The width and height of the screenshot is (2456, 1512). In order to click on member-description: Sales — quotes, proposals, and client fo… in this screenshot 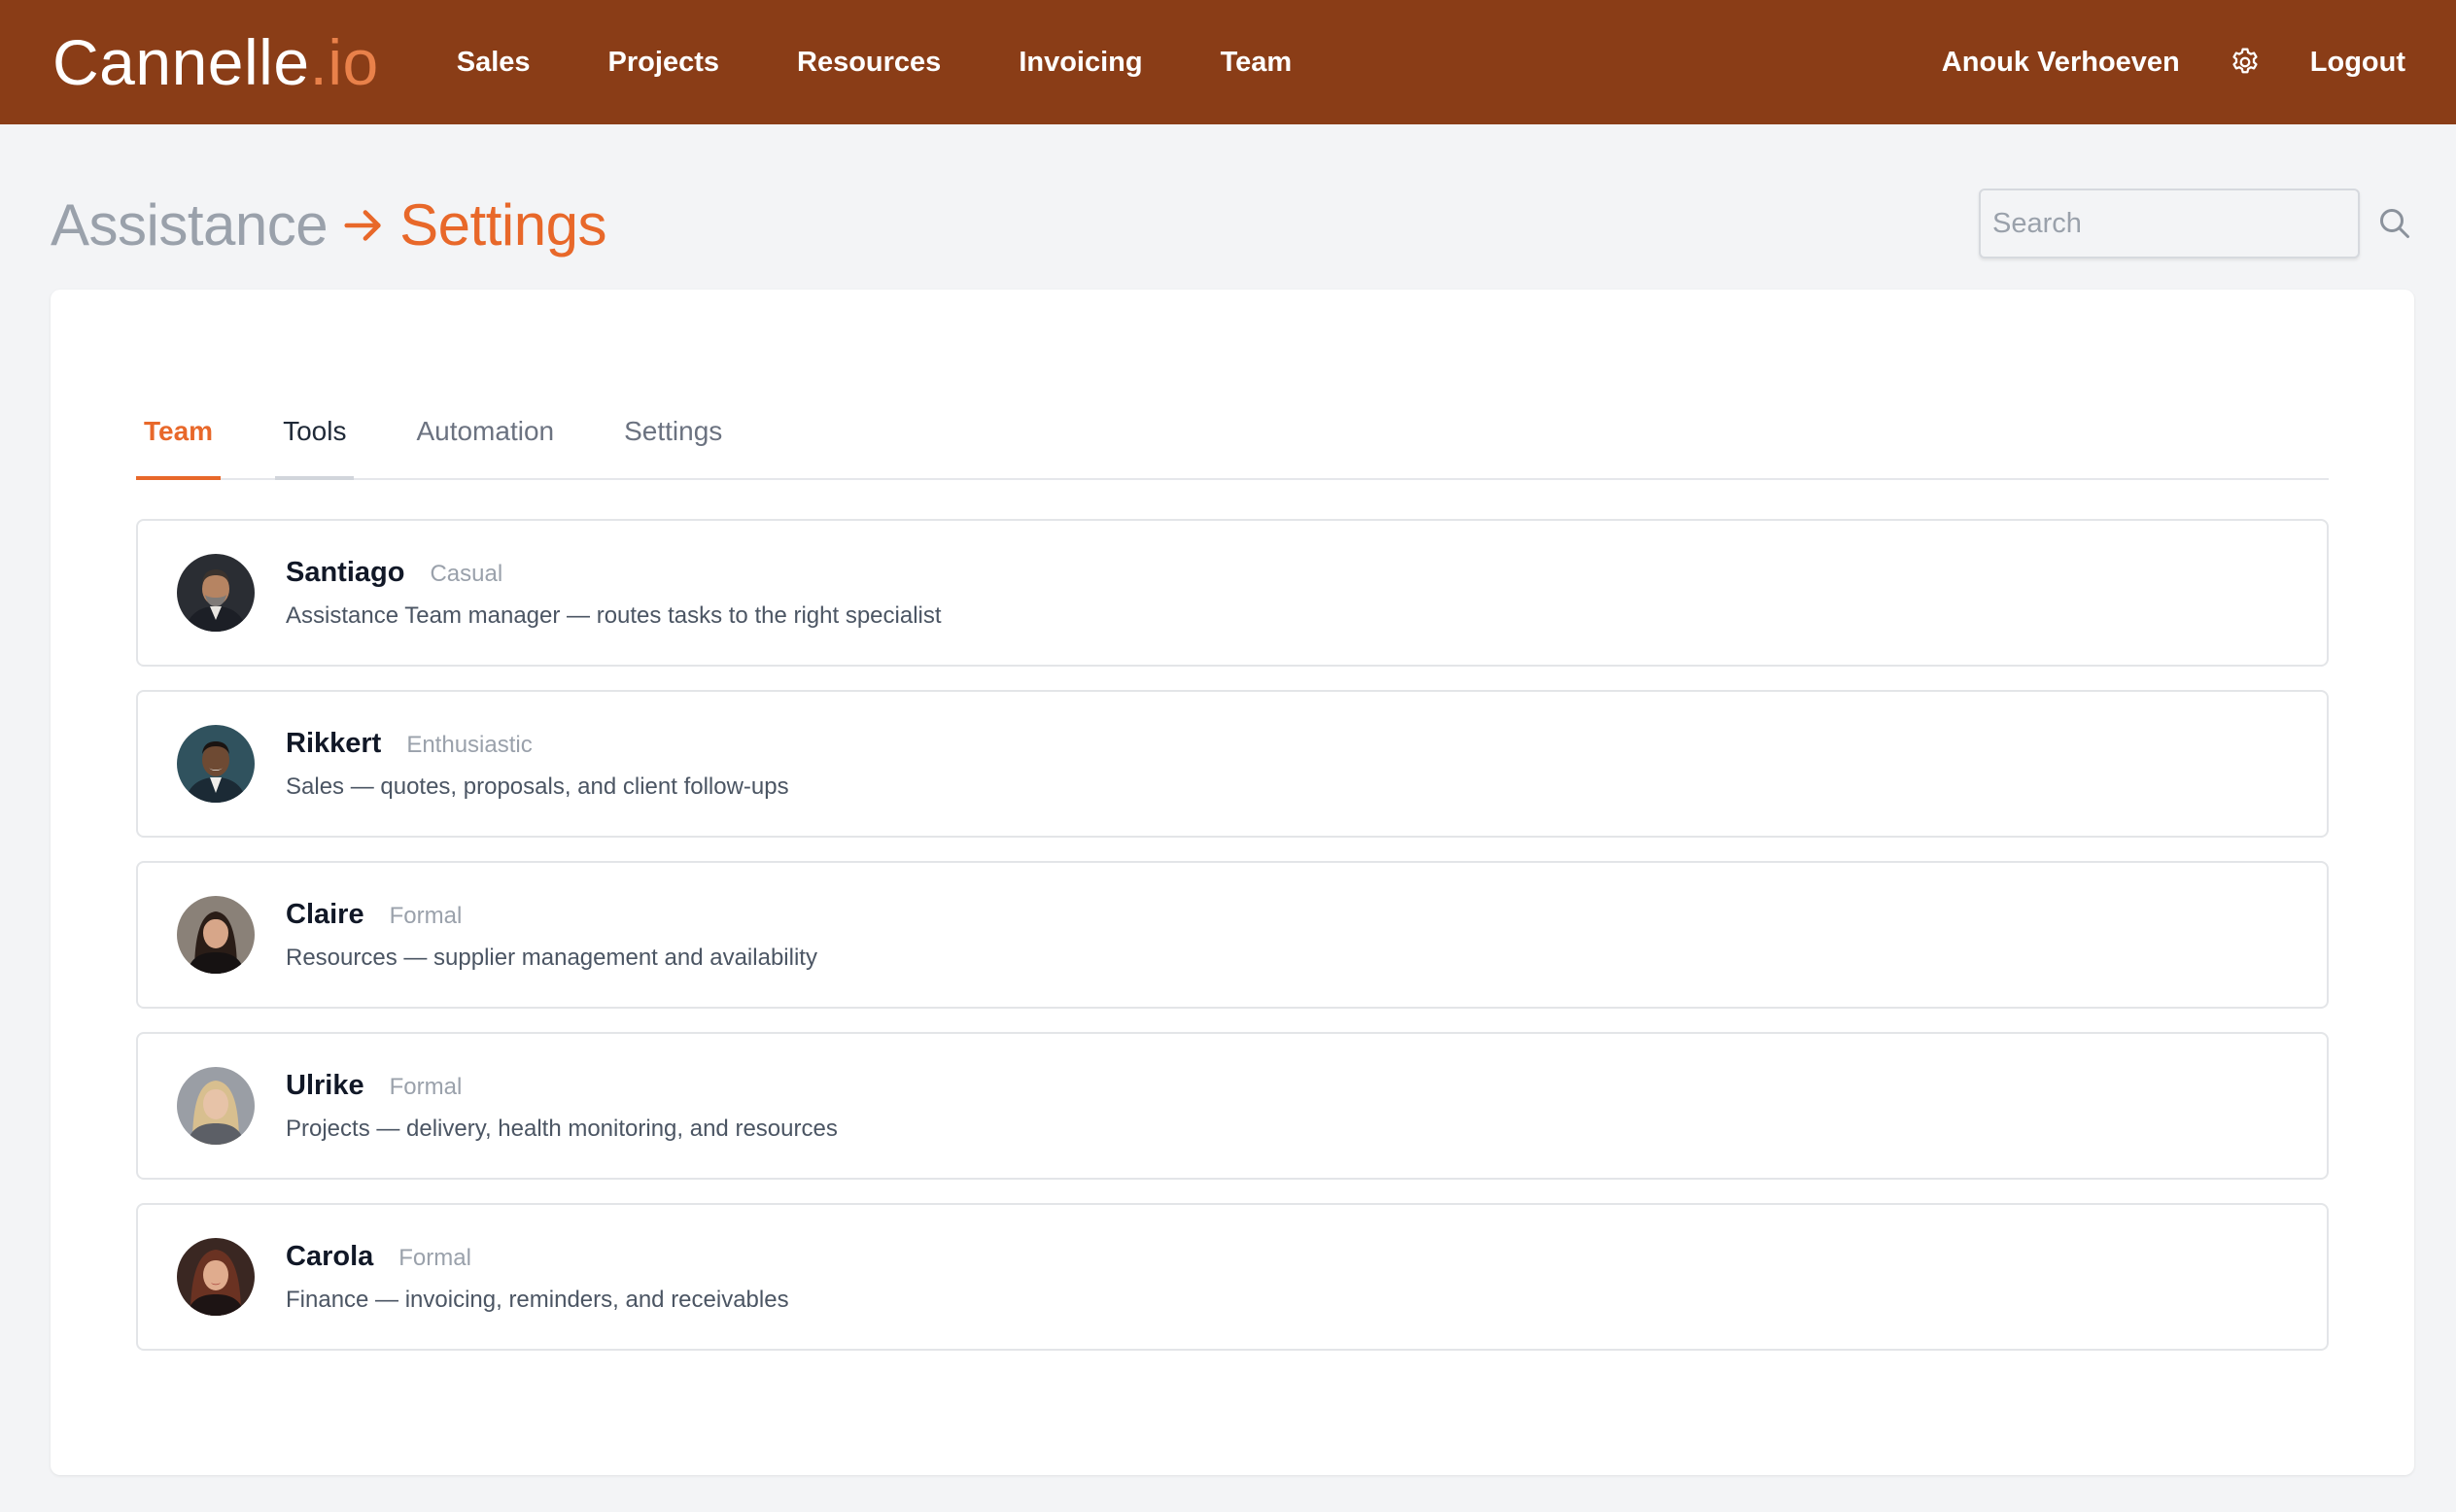, I will do `click(537, 786)`.